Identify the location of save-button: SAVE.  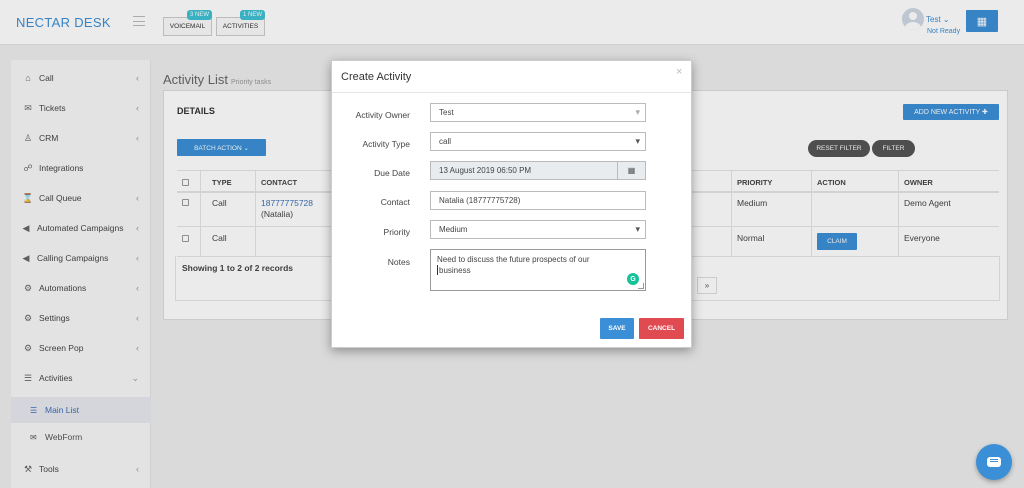
(617, 328).